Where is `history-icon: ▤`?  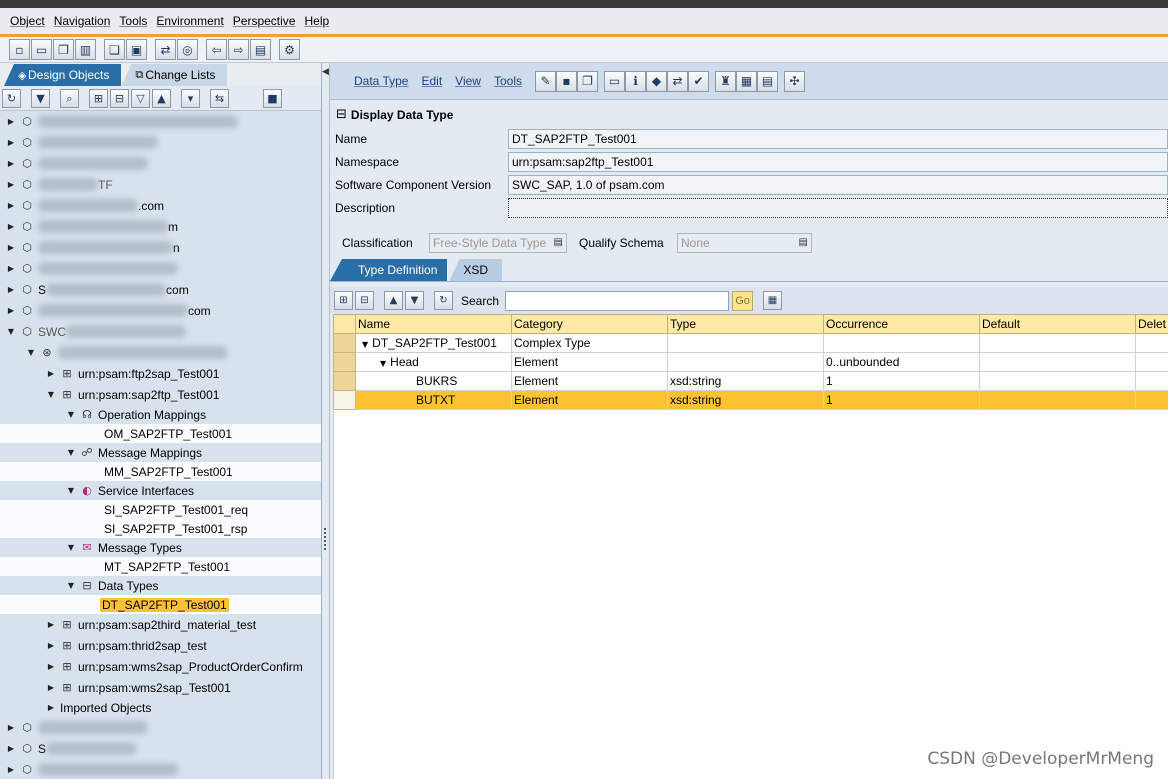 history-icon: ▤ is located at coordinates (260, 49).